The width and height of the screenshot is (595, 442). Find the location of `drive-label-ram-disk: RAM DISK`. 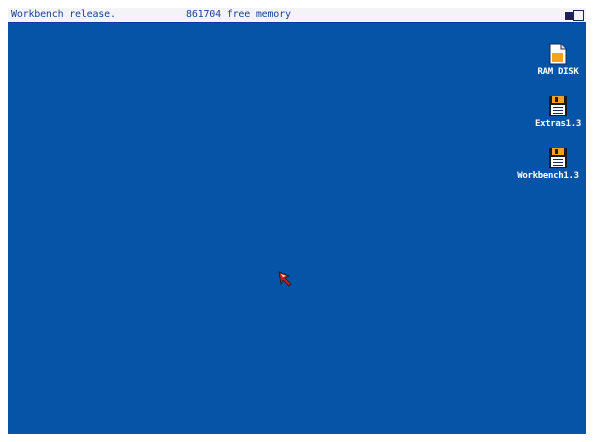

drive-label-ram-disk: RAM DISK is located at coordinates (558, 72).